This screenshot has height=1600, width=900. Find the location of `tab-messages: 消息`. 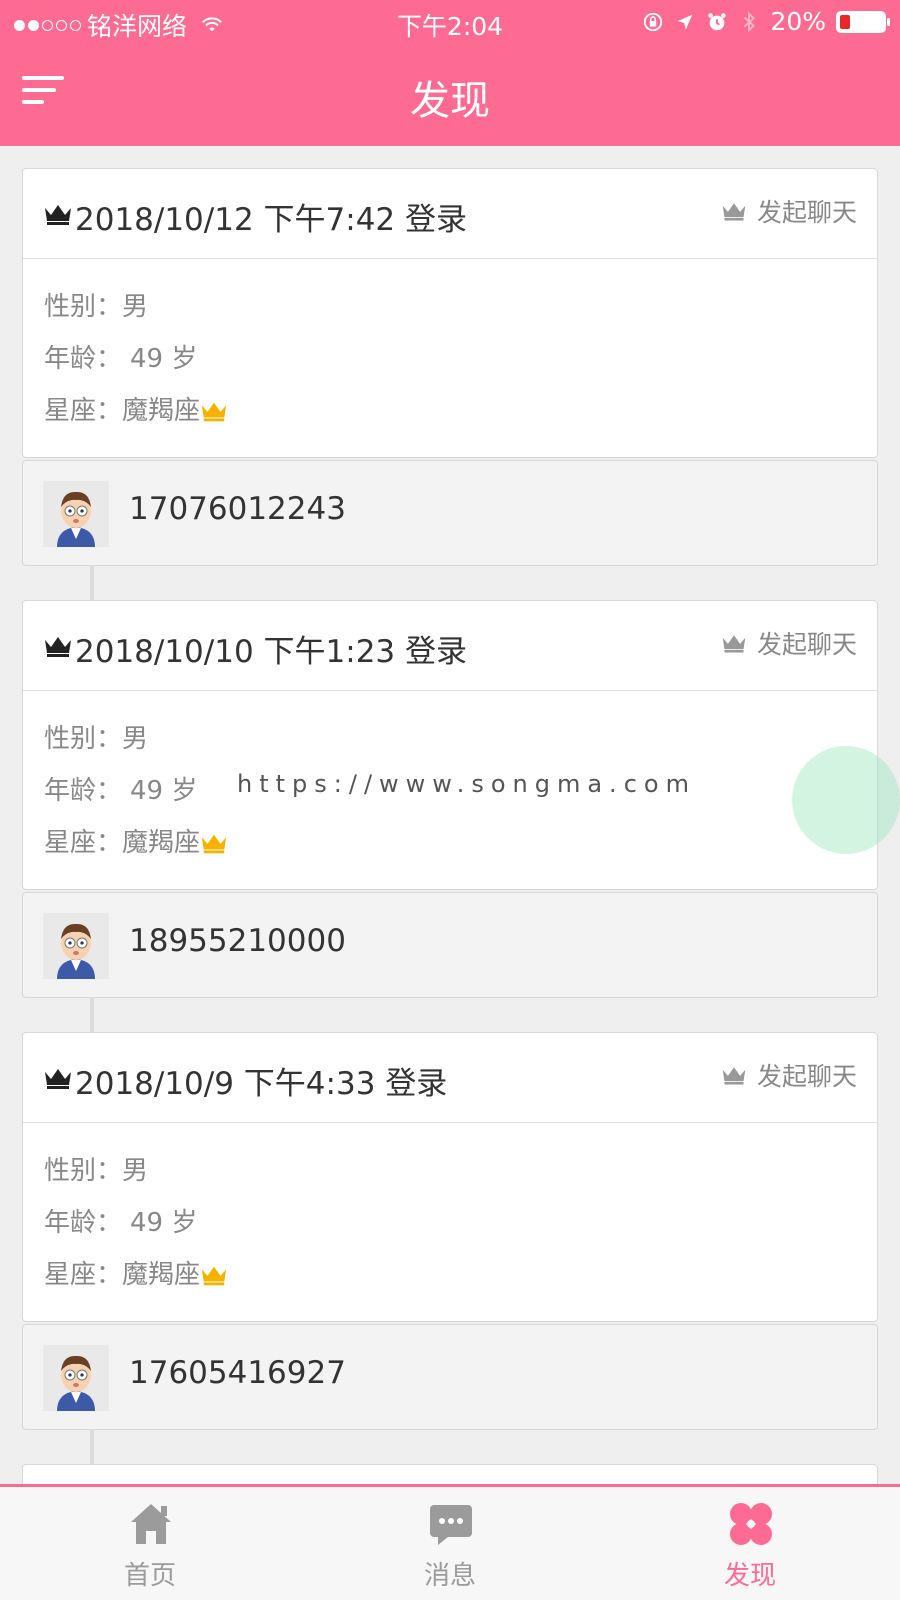

tab-messages: 消息 is located at coordinates (450, 1543).